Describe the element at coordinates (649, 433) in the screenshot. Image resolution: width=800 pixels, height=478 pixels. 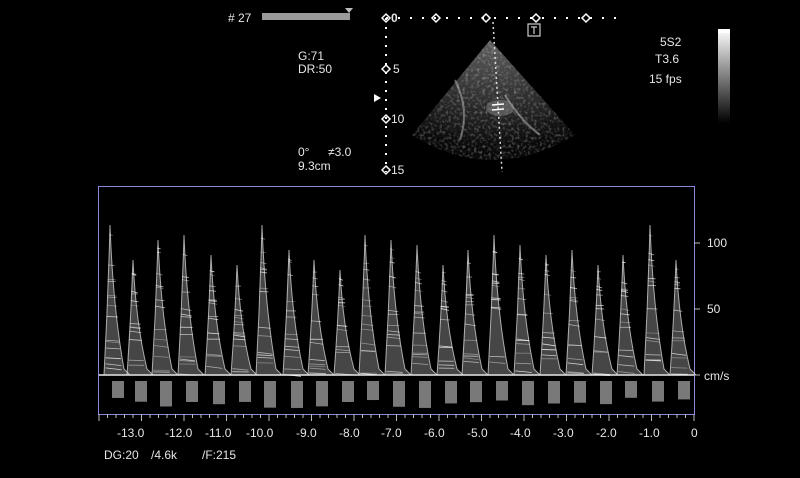
I see `time-label: -1.0` at that location.